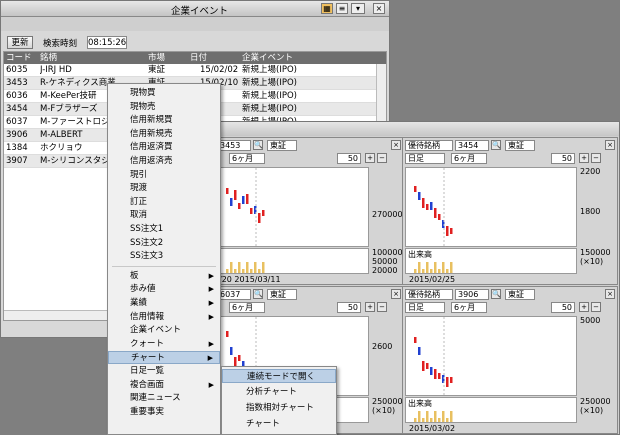 The image size is (620, 435). Describe the element at coordinates (157, 70) in the screenshot. I see `cell-market: 東証` at that location.